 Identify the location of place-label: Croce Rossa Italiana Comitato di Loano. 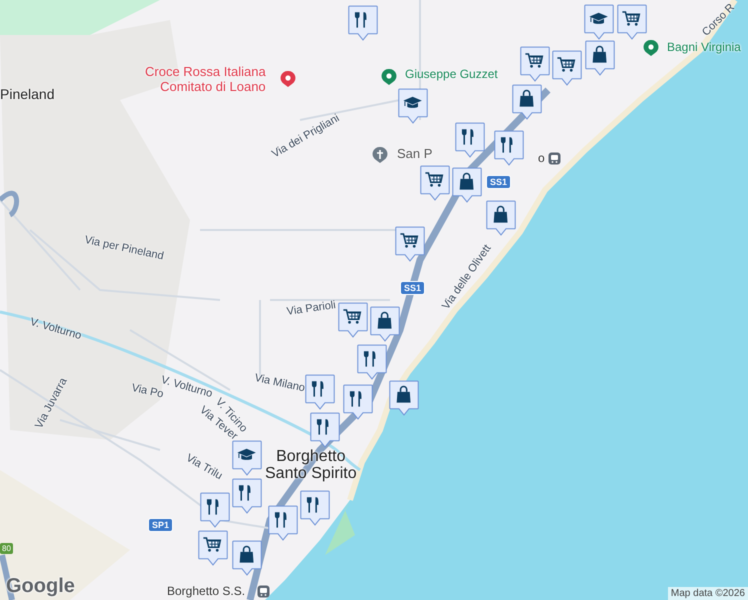
(205, 79).